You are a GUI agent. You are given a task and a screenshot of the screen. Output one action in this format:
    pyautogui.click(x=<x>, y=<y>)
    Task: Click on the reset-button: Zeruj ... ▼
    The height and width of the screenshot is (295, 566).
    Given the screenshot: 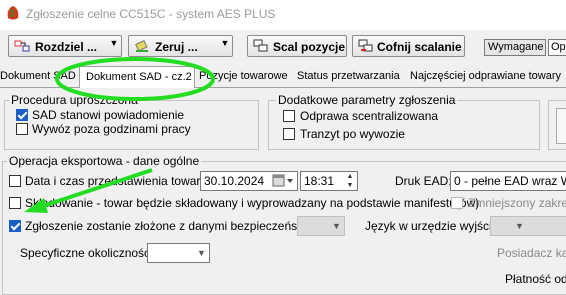 What is the action you would take?
    pyautogui.click(x=180, y=46)
    